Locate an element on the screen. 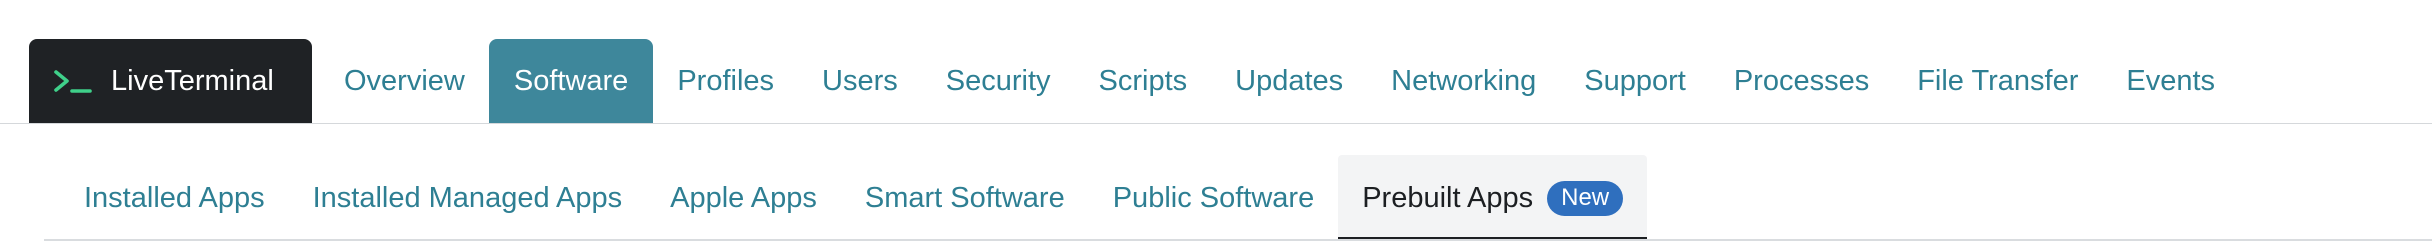 The image size is (2432, 252). tab-users: Users is located at coordinates (860, 81).